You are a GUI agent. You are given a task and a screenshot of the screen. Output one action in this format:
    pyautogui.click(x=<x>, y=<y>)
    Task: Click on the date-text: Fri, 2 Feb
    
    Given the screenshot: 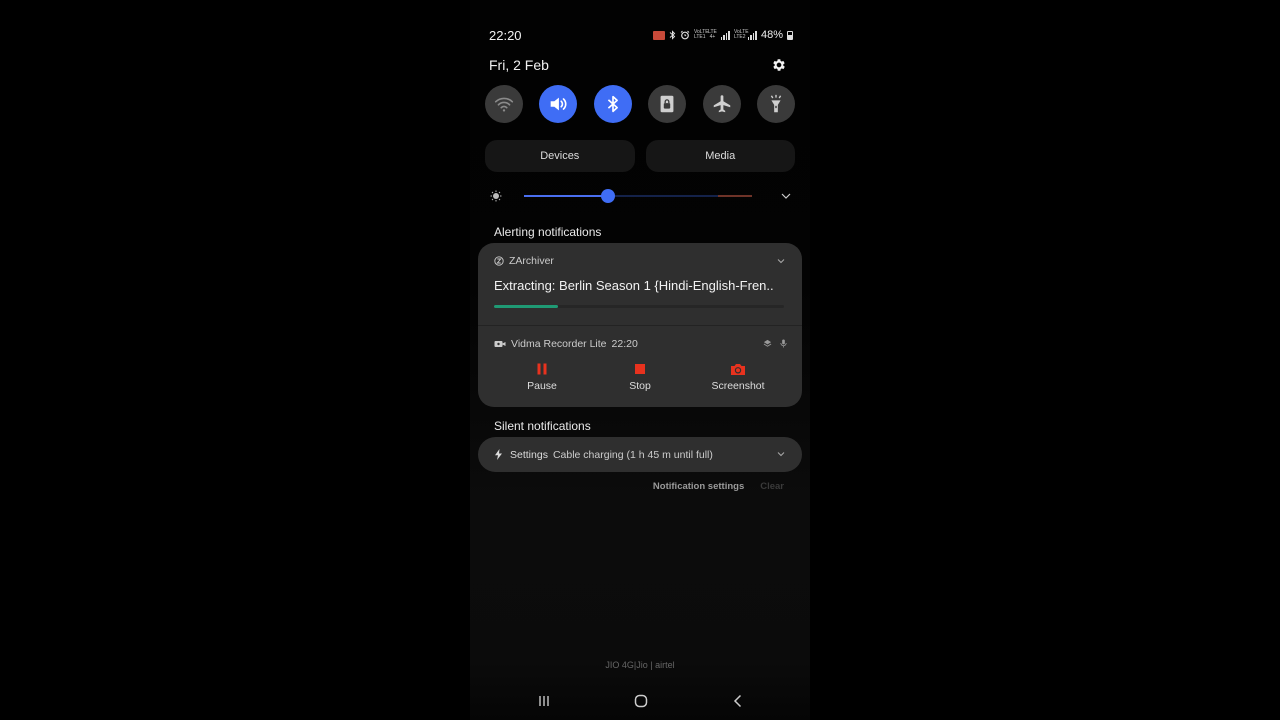 What is the action you would take?
    pyautogui.click(x=519, y=65)
    